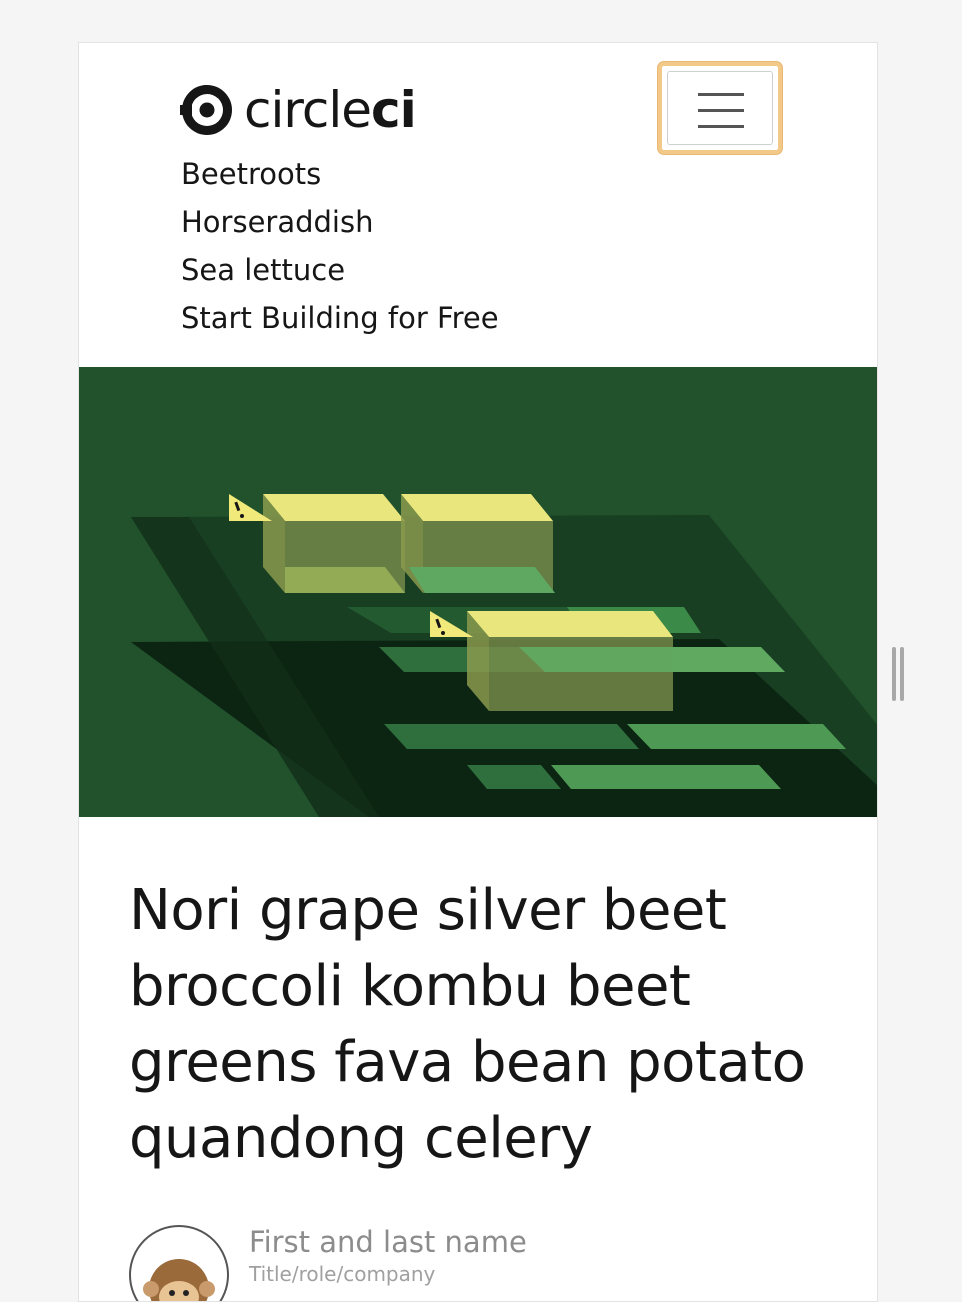  I want to click on menu-toggle-button, so click(720, 108).